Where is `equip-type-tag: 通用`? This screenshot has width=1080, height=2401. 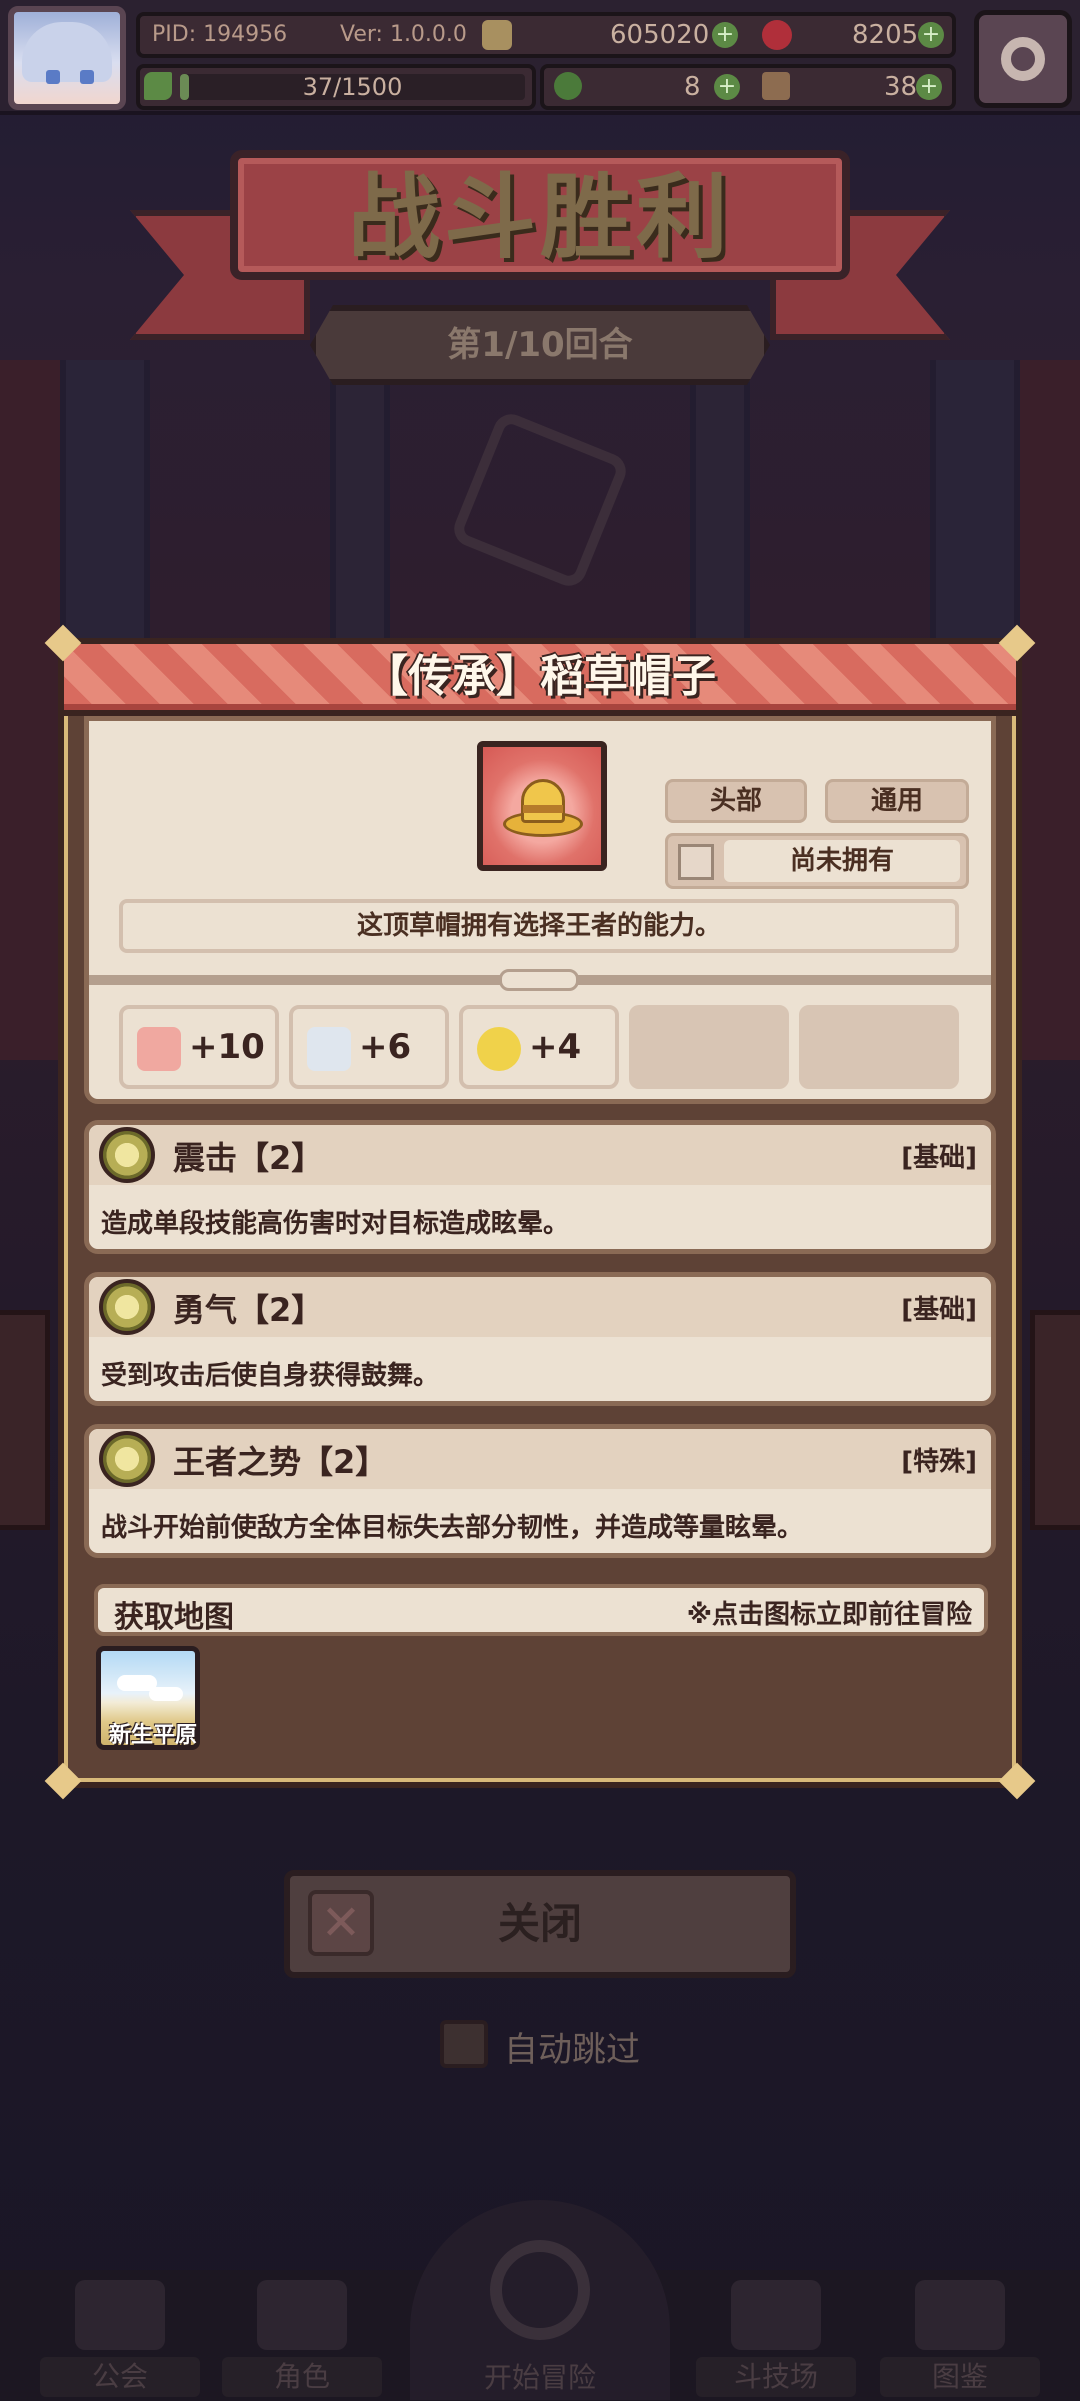 equip-type-tag: 通用 is located at coordinates (897, 801).